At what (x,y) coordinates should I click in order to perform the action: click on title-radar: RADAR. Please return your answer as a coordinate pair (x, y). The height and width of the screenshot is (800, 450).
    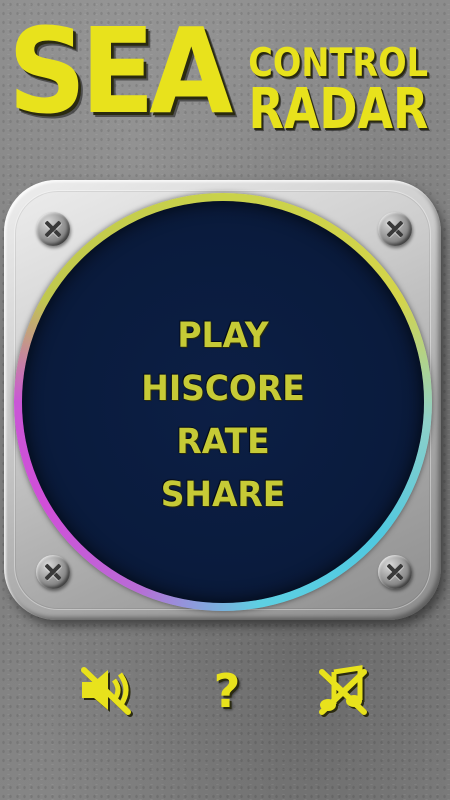
    Looking at the image, I should click on (338, 109).